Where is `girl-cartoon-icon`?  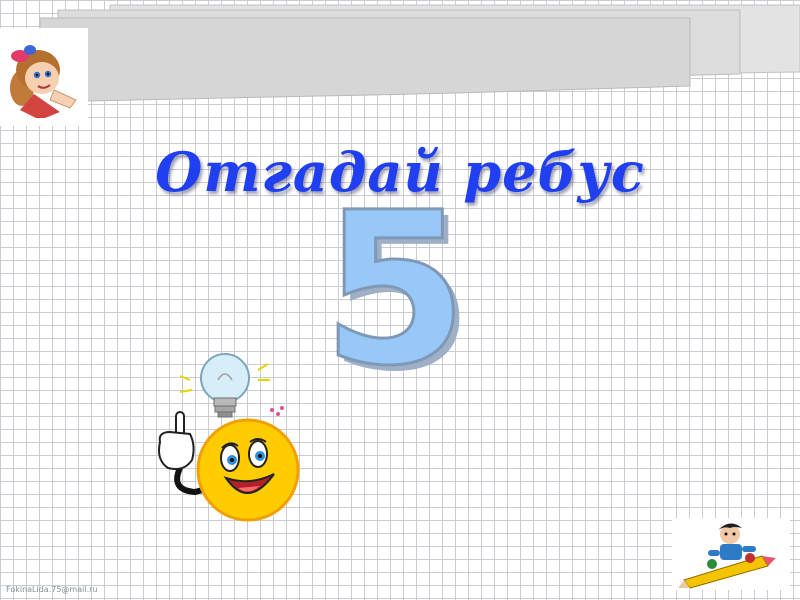
girl-cartoon-icon is located at coordinates (44, 77).